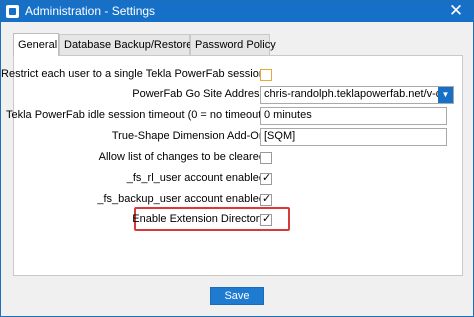 Image resolution: width=474 pixels, height=317 pixels. I want to click on chevron-down-icon: ▼, so click(445, 95).